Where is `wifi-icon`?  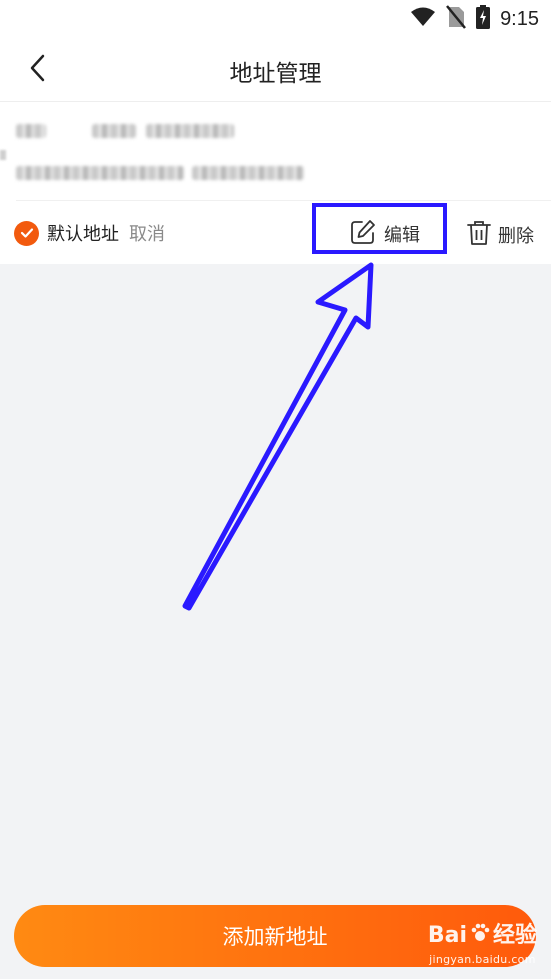
wifi-icon is located at coordinates (423, 19).